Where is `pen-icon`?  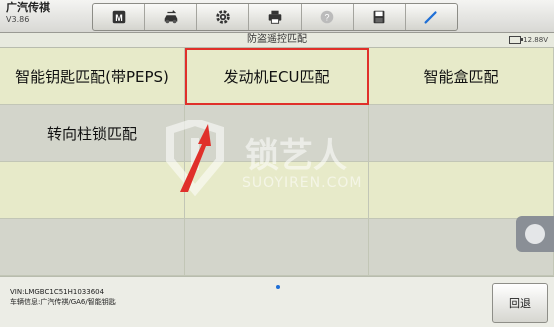 pen-icon is located at coordinates (431, 17).